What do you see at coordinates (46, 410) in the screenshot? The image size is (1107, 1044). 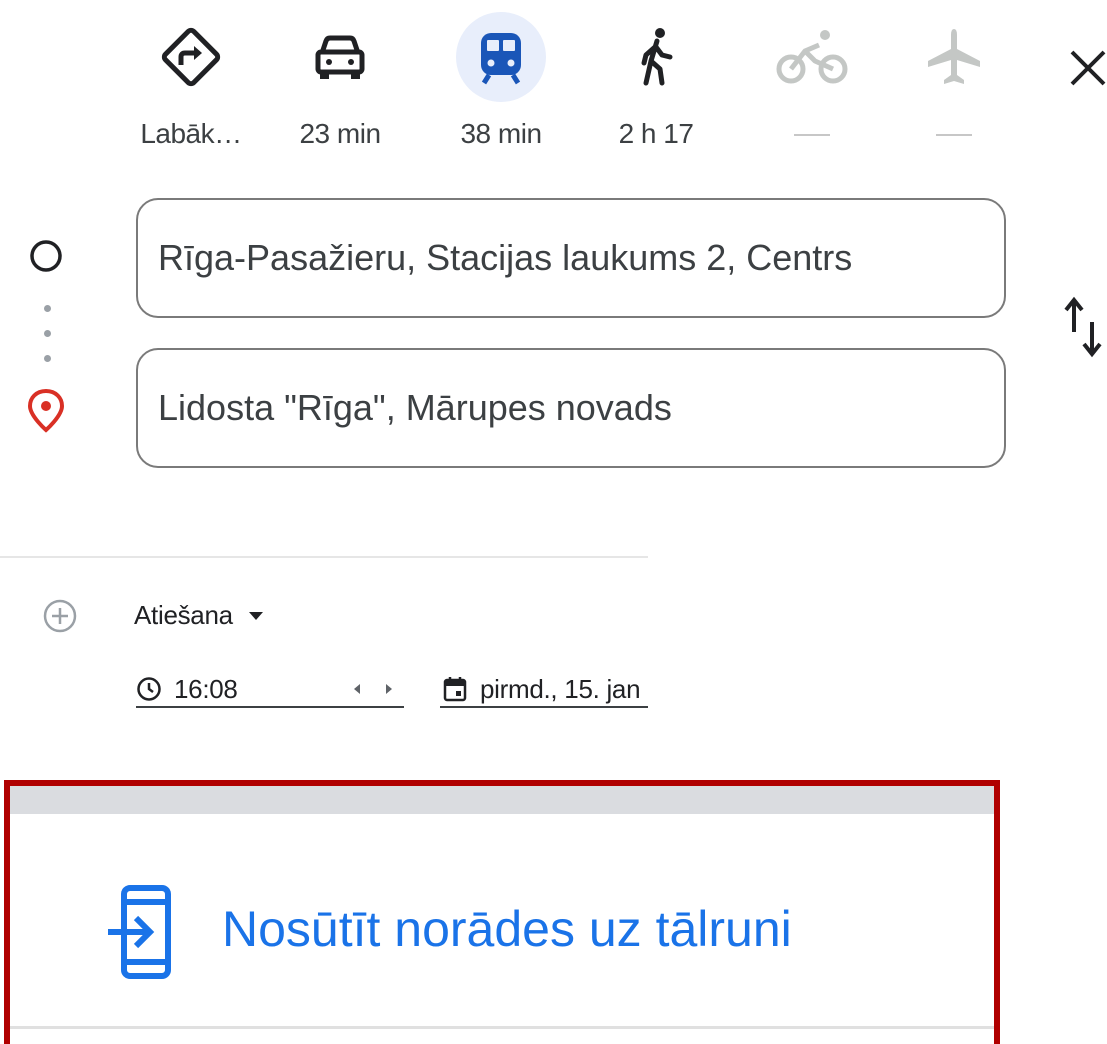 I see `destination-pin-icon` at bounding box center [46, 410].